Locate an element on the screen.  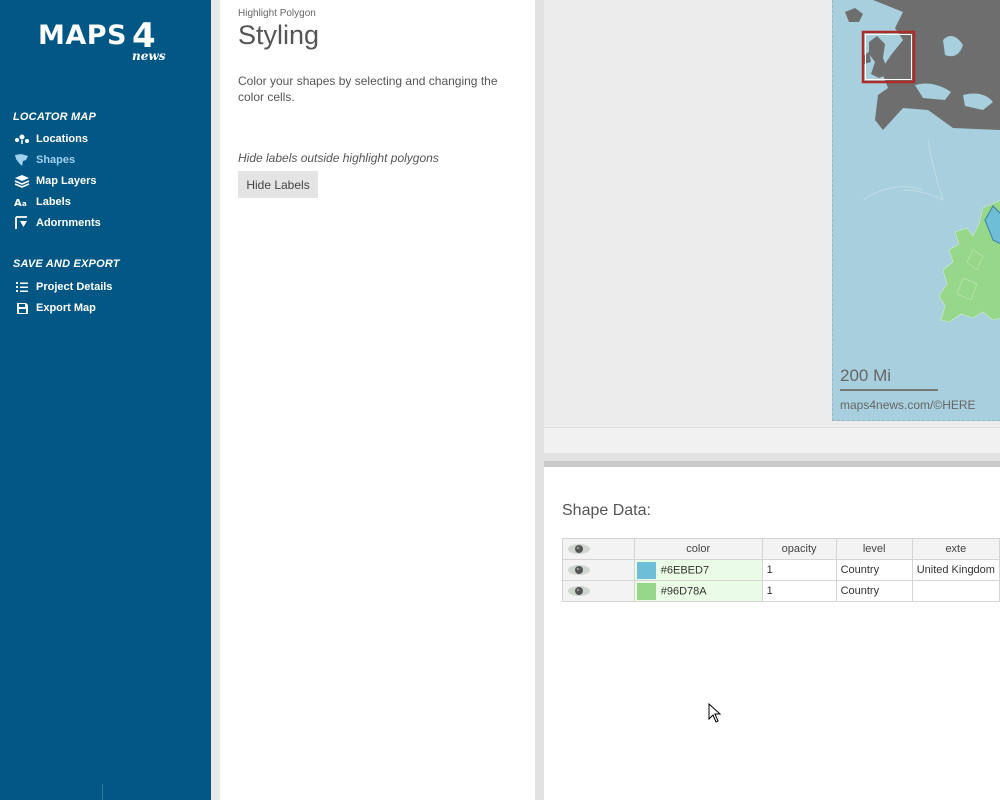
svg-text: A is located at coordinates (18, 203).